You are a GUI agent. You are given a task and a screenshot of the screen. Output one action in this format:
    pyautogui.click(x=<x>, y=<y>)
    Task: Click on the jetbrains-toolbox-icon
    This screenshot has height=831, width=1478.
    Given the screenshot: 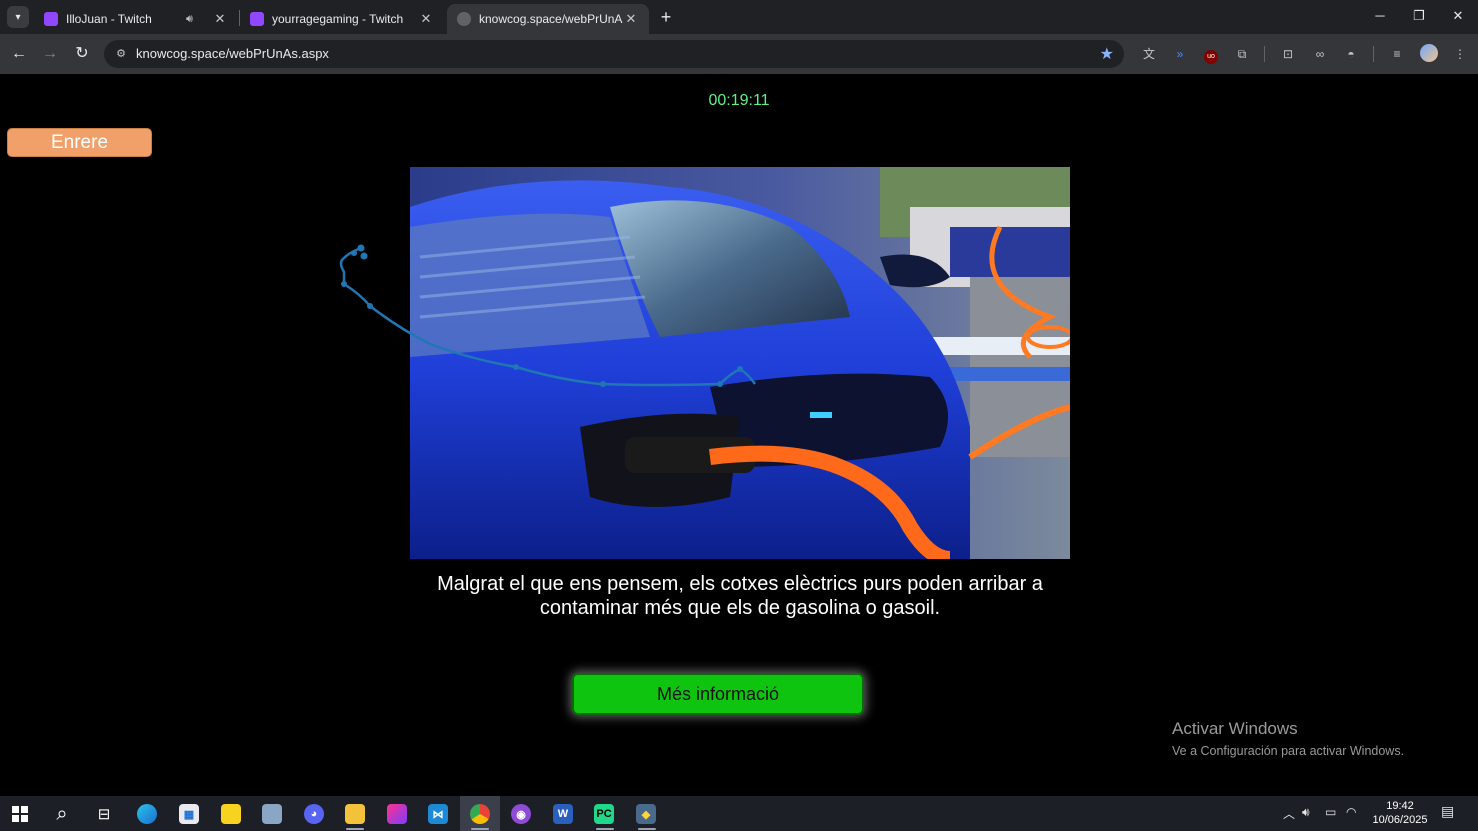 What is the action you would take?
    pyautogui.click(x=397, y=814)
    